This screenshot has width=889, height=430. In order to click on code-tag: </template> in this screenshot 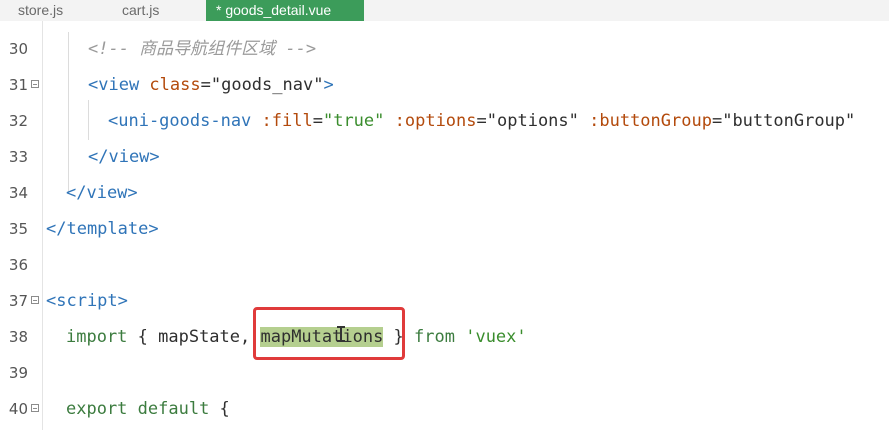, I will do `click(102, 229)`.